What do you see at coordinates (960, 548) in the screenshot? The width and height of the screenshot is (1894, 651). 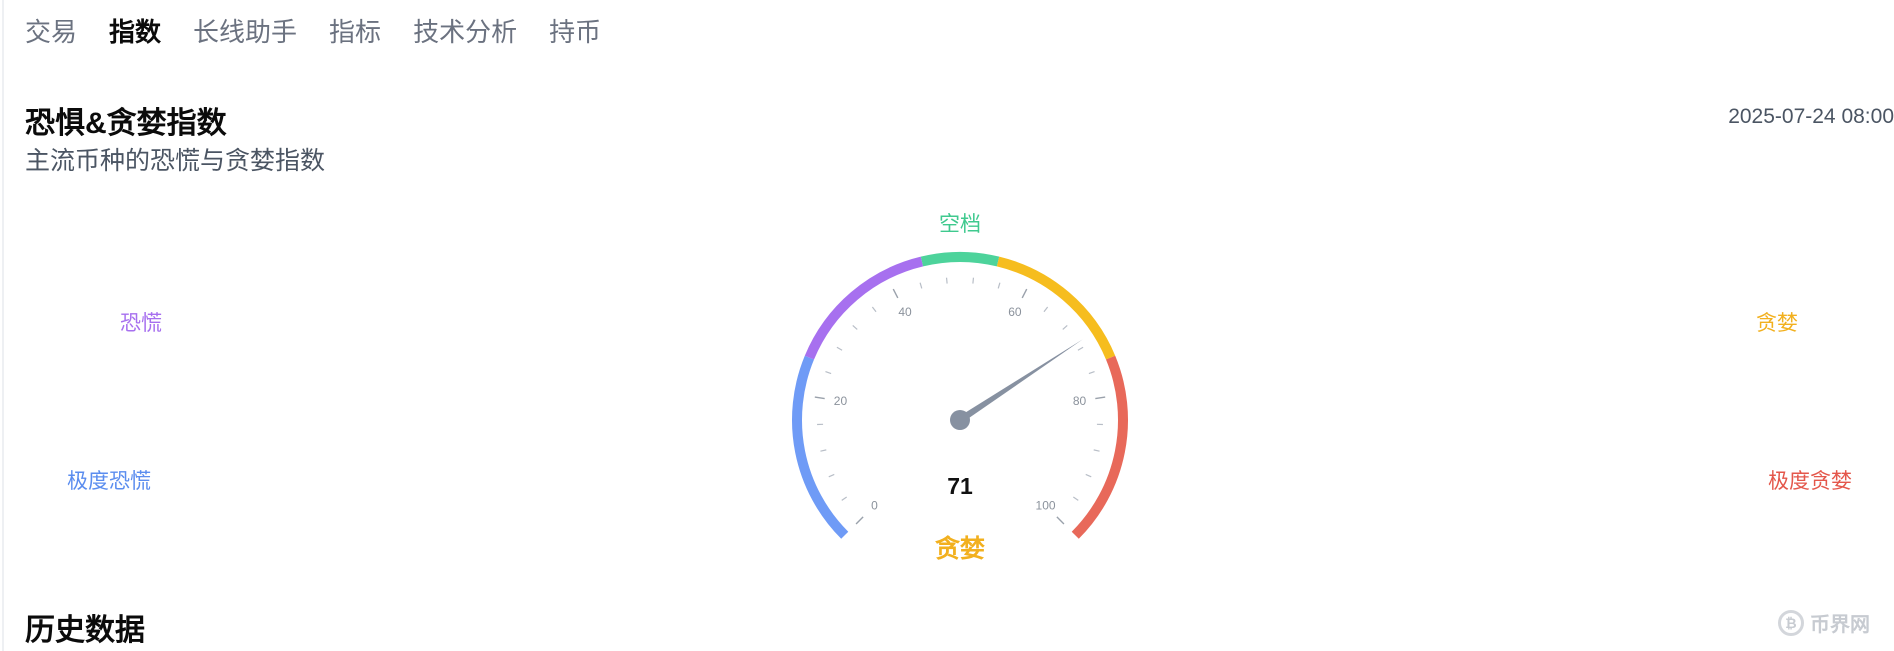 I see `gauge-status: 贪婪` at bounding box center [960, 548].